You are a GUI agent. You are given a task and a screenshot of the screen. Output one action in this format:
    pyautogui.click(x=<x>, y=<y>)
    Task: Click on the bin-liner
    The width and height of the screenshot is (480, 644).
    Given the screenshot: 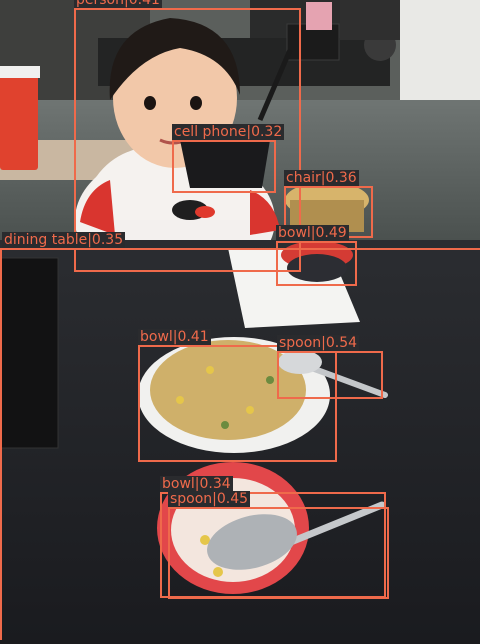 What is the action you would take?
    pyautogui.click(x=20, y=72)
    